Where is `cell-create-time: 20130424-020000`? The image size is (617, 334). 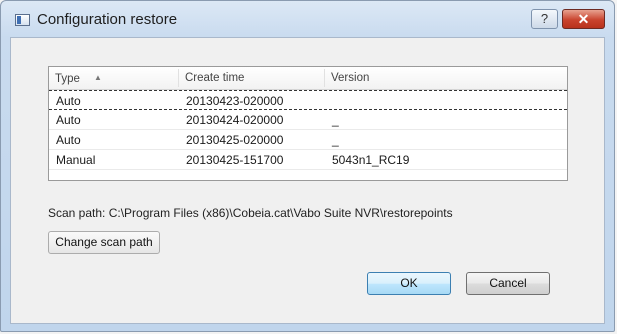 cell-create-time: 20130424-020000 is located at coordinates (235, 120).